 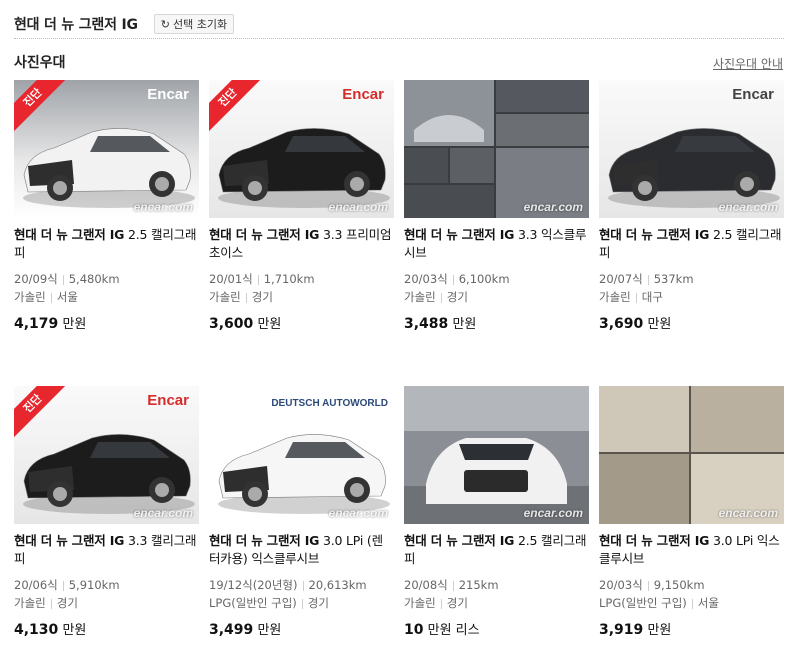 I want to click on price-value: 3,488, so click(x=426, y=324).